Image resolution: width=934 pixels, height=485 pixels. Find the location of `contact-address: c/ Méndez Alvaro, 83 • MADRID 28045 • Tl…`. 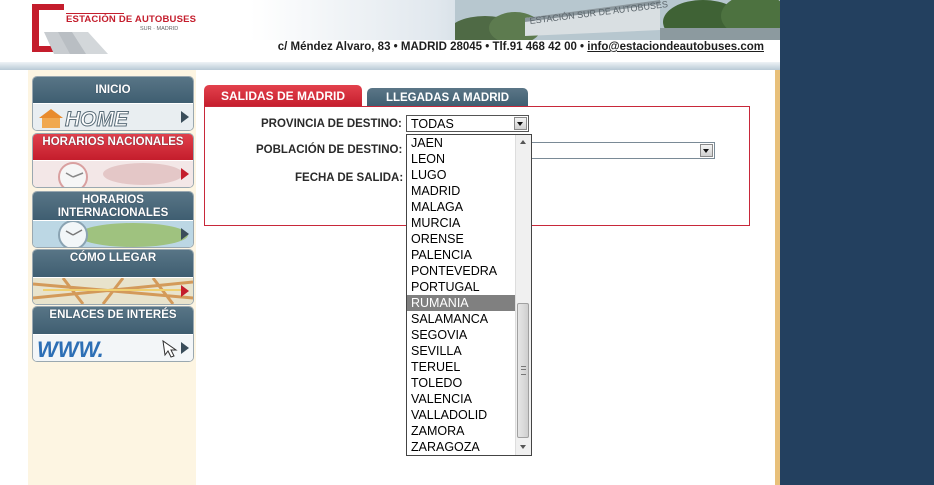

contact-address: c/ Méndez Alvaro, 83 • MADRID 28045 • Tl… is located at coordinates (432, 47).